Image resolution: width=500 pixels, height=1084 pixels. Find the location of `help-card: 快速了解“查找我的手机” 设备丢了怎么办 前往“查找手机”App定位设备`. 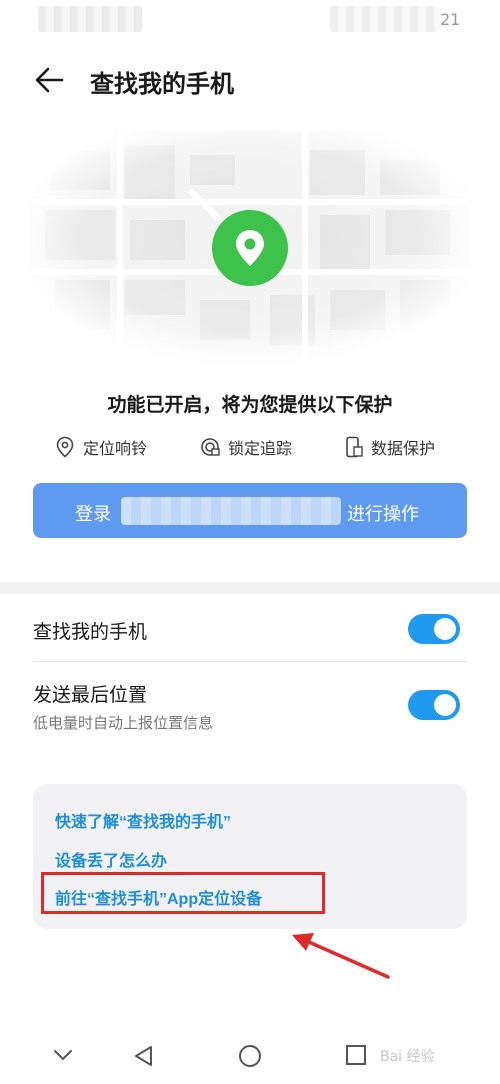

help-card: 快速了解“查找我的手机” 设备丢了怎么办 前往“查找手机”App定位设备 is located at coordinates (250, 856).